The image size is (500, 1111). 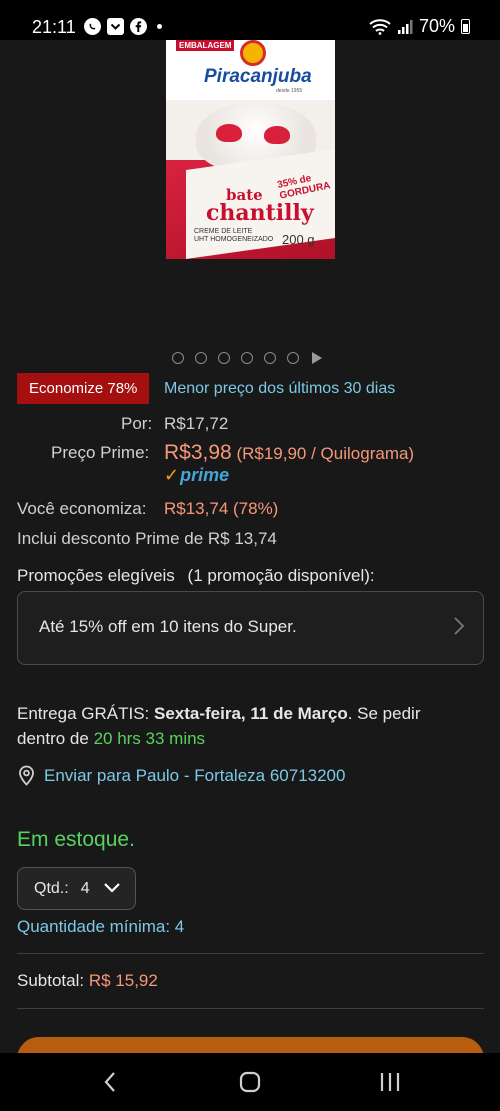 I want to click on brand-logo: Piracanjuba, so click(x=258, y=76).